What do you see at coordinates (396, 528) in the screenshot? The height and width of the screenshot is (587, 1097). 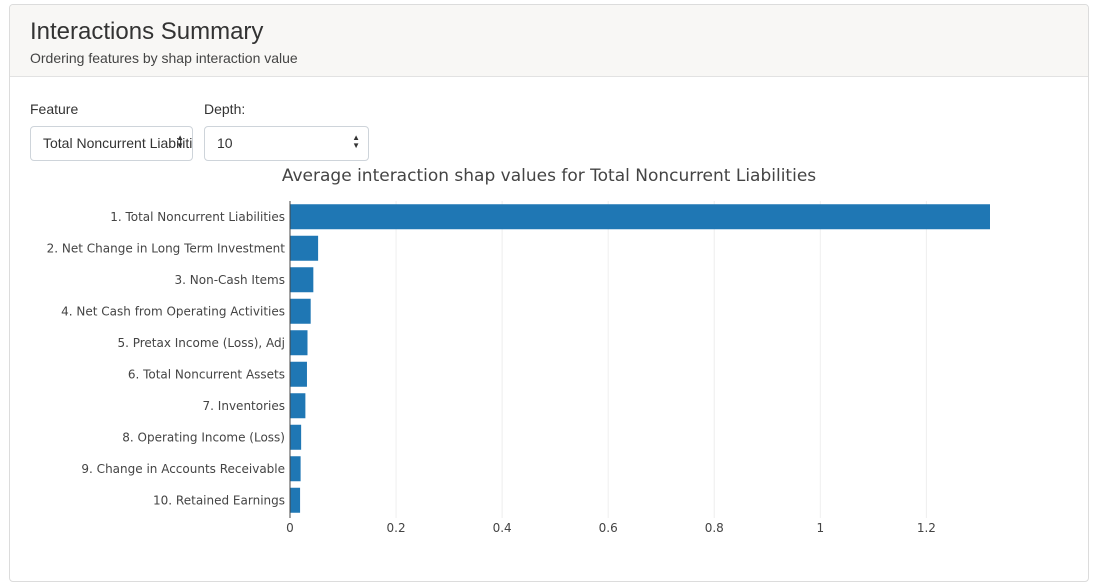 I see `x-tick-label: 0.2` at bounding box center [396, 528].